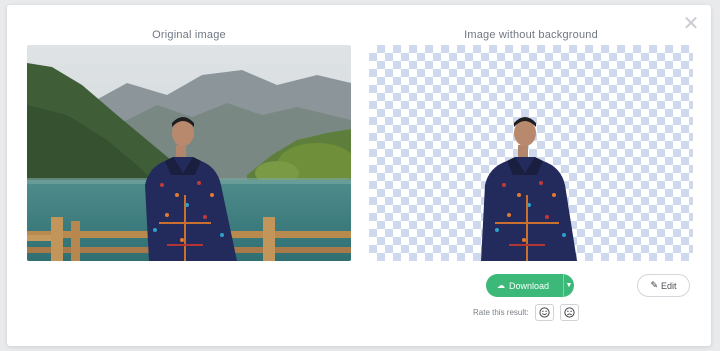  I want to click on sad-face-icon, so click(569, 312).